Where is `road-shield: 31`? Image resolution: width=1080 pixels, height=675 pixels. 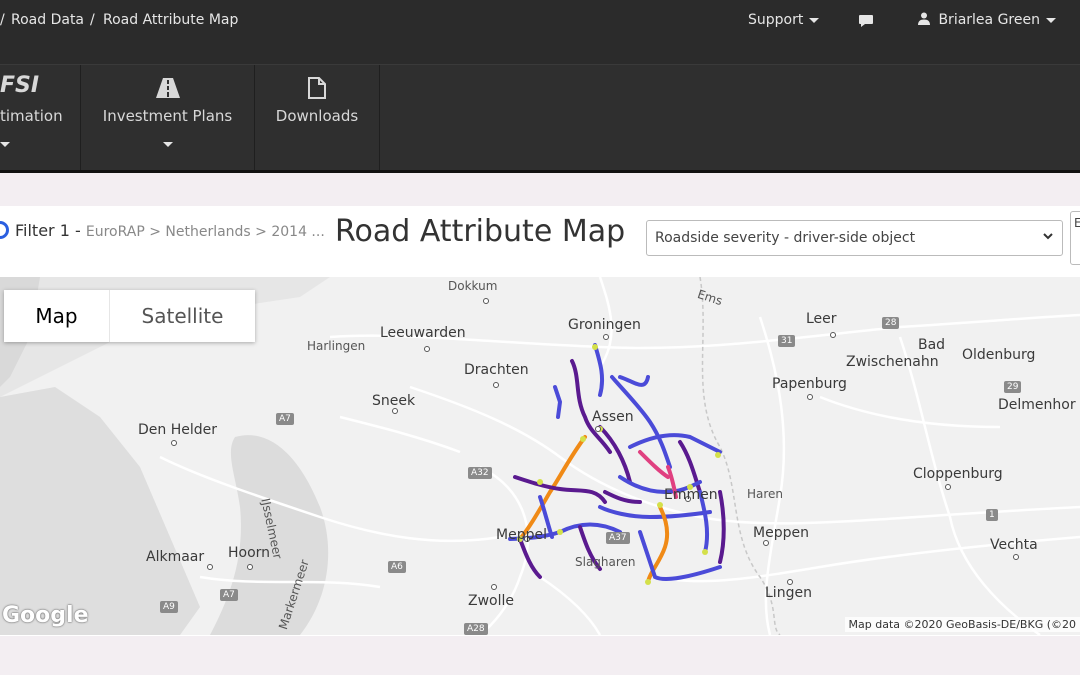 road-shield: 31 is located at coordinates (787, 341).